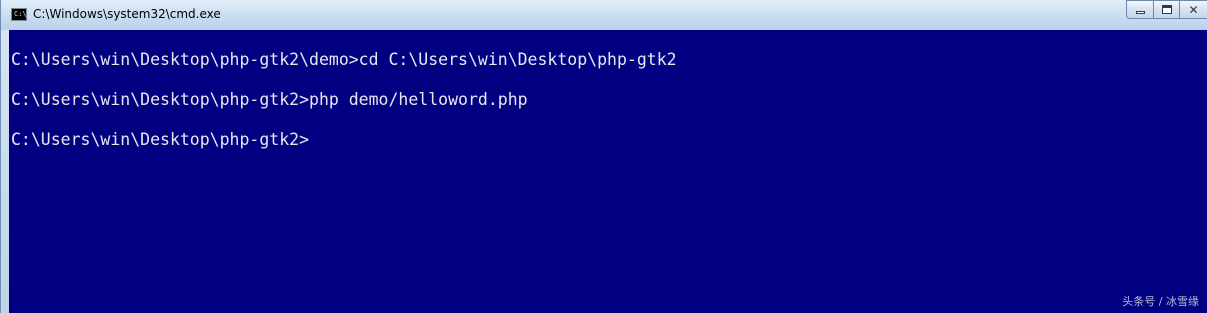 The width and height of the screenshot is (1207, 313). I want to click on window-controls: ✕, so click(1166, 9).